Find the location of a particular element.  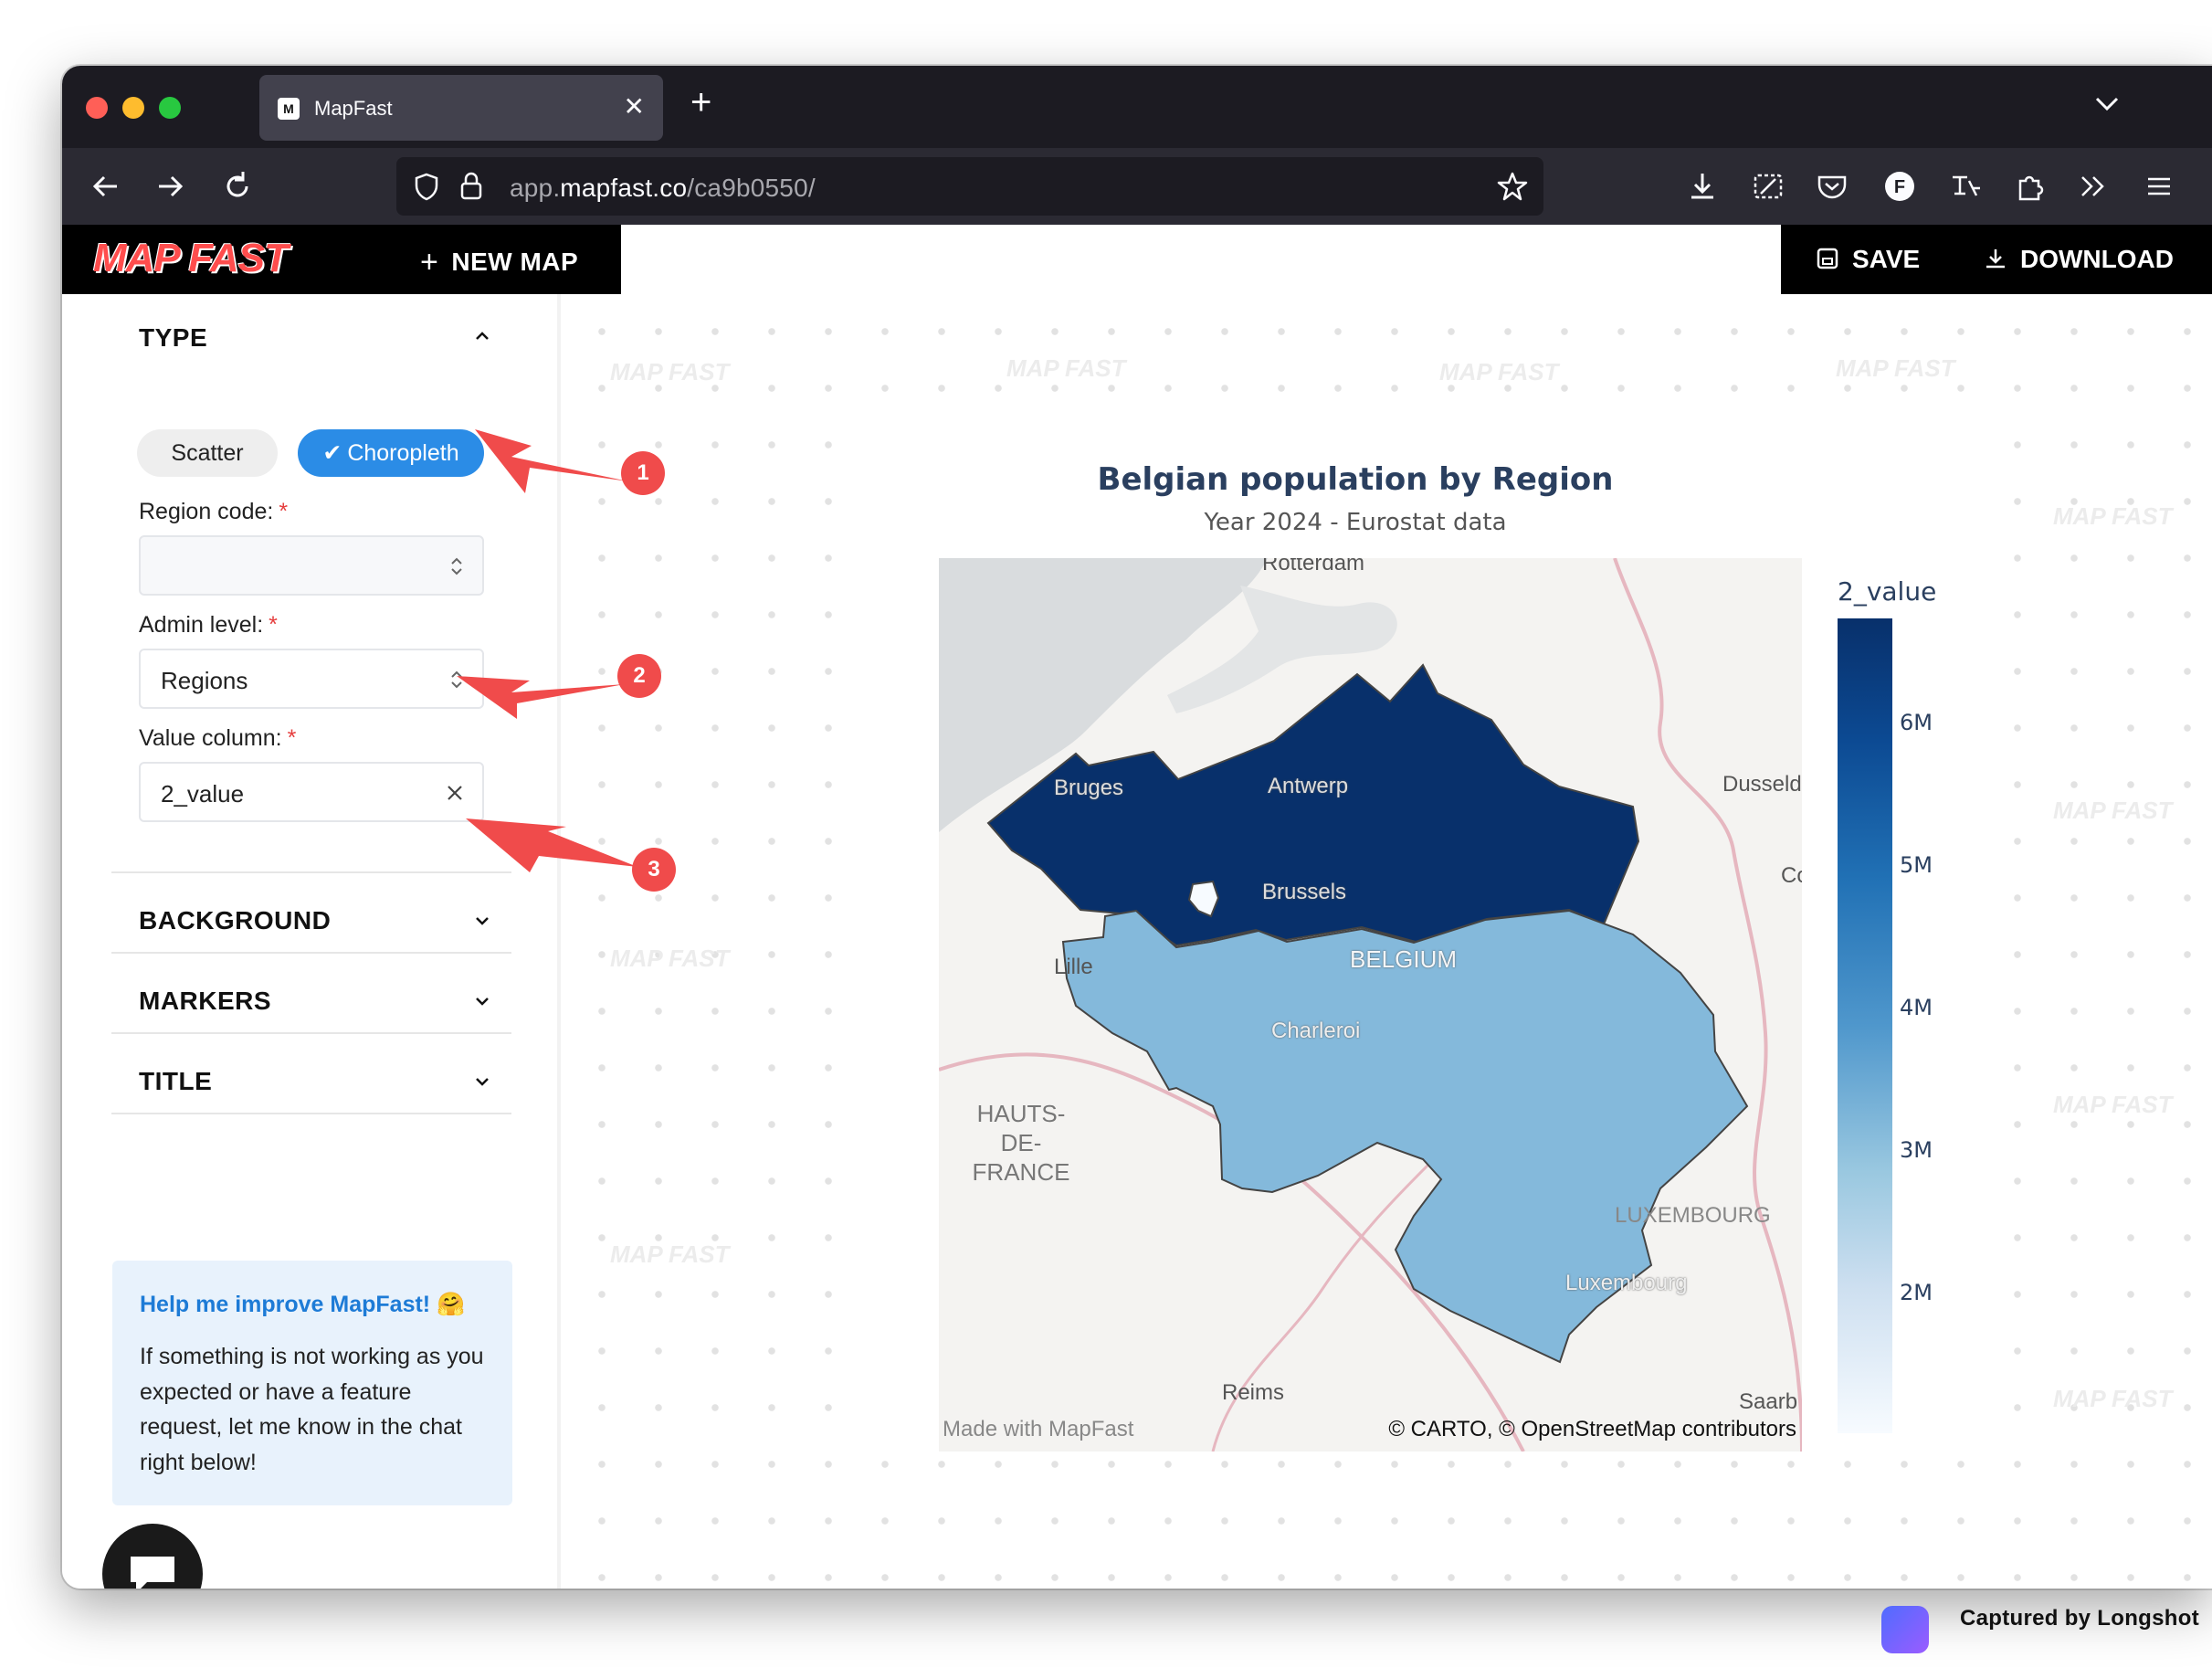

annotation-badge-3: 3 is located at coordinates (654, 870).